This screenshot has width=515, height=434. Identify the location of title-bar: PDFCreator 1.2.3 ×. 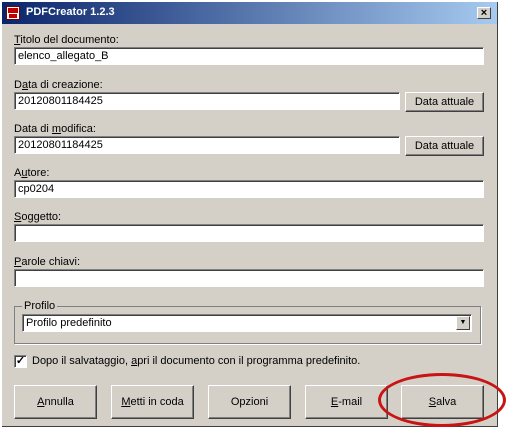
(249, 13).